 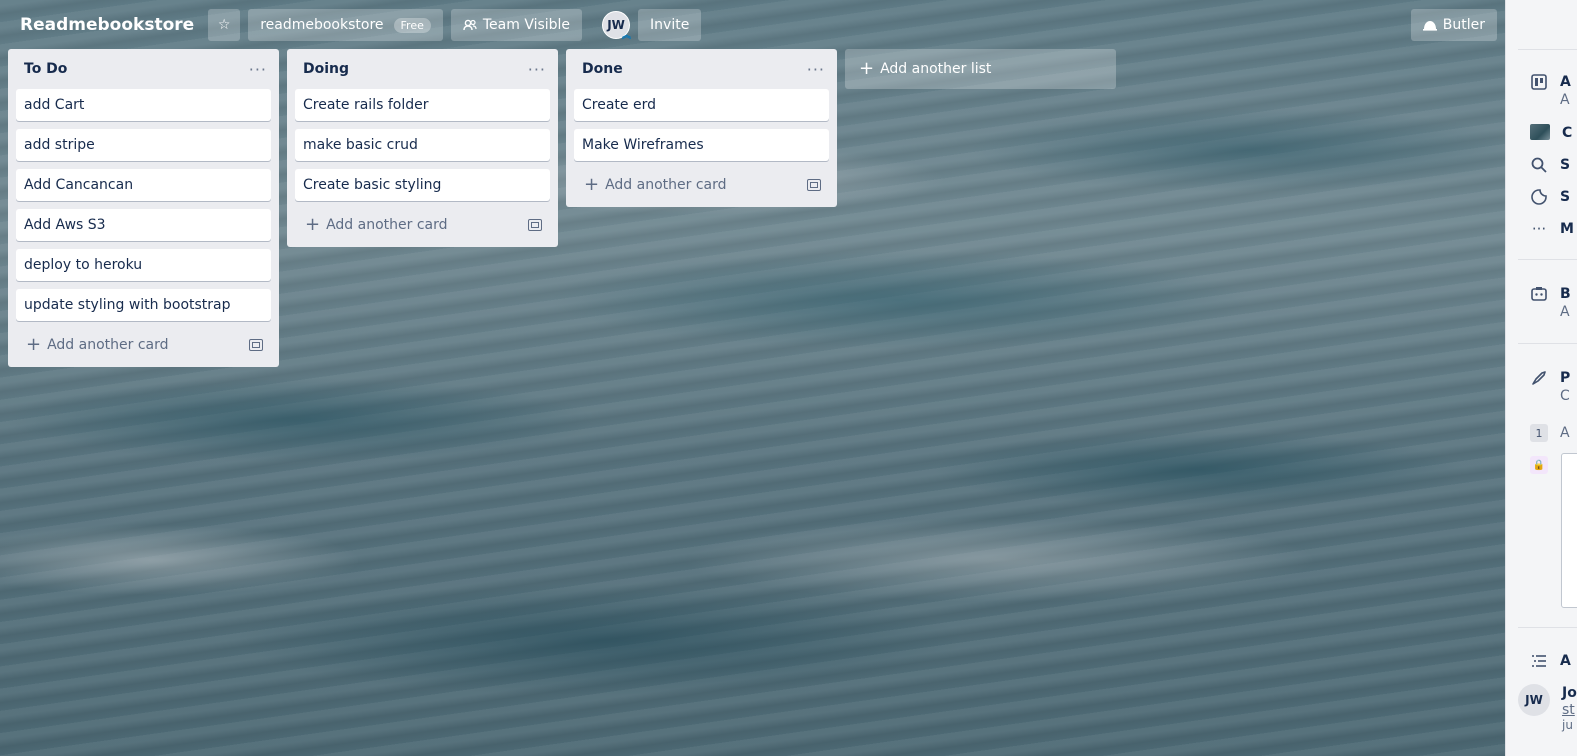 I want to click on sidebar-item-label: A, so click(x=1565, y=82).